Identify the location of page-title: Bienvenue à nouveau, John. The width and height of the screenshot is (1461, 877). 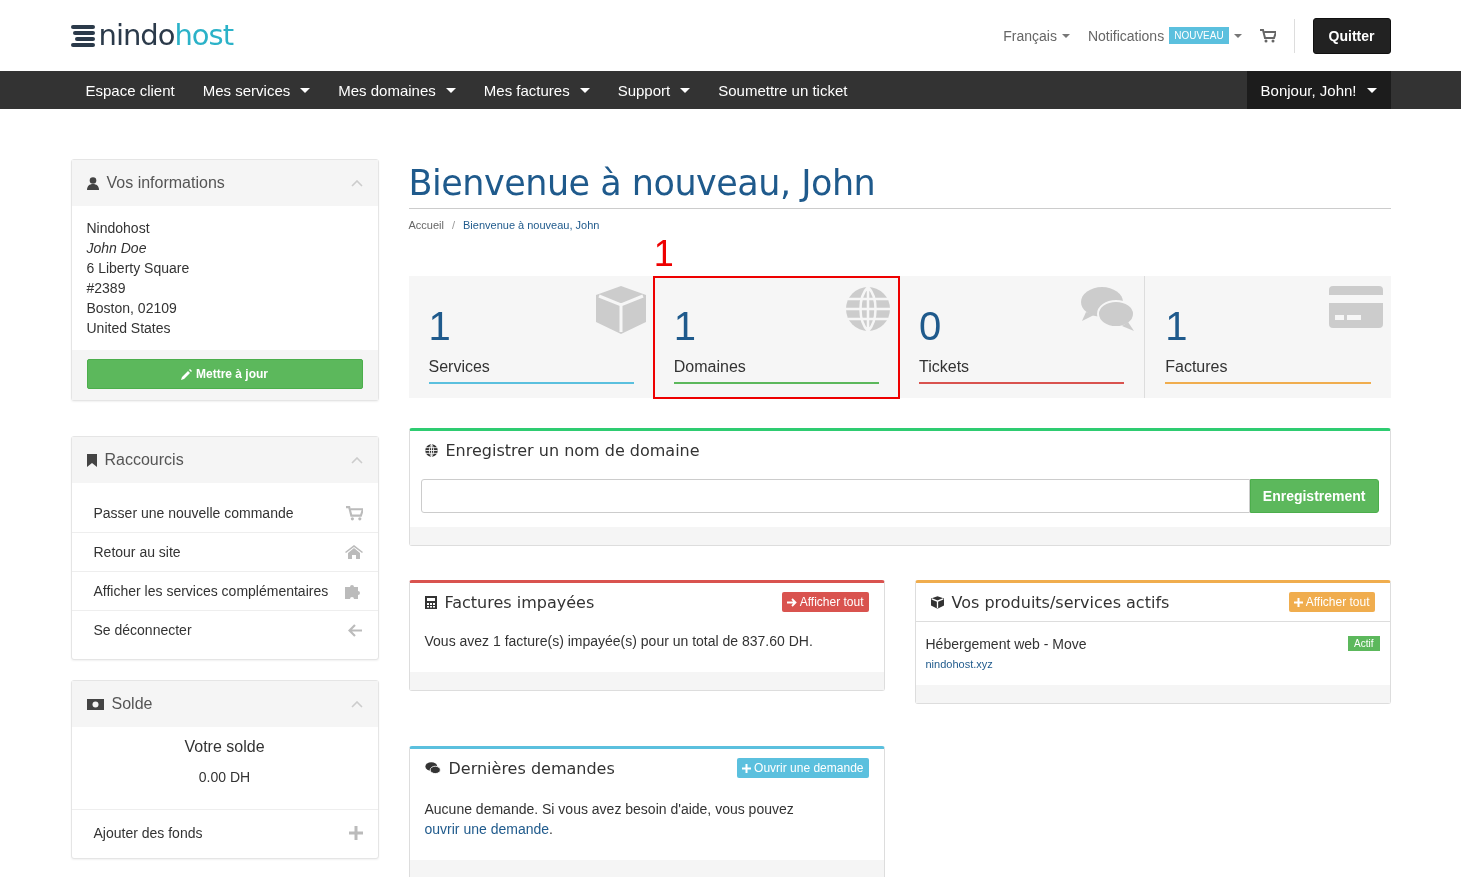
(899, 184).